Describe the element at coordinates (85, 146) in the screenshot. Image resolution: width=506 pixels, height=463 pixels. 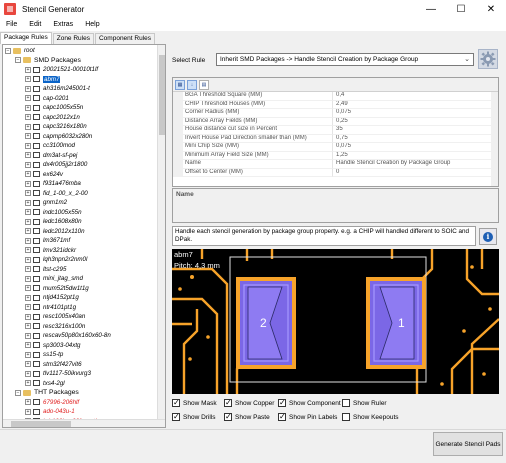
I see `tree-item: + cc3100mod` at that location.